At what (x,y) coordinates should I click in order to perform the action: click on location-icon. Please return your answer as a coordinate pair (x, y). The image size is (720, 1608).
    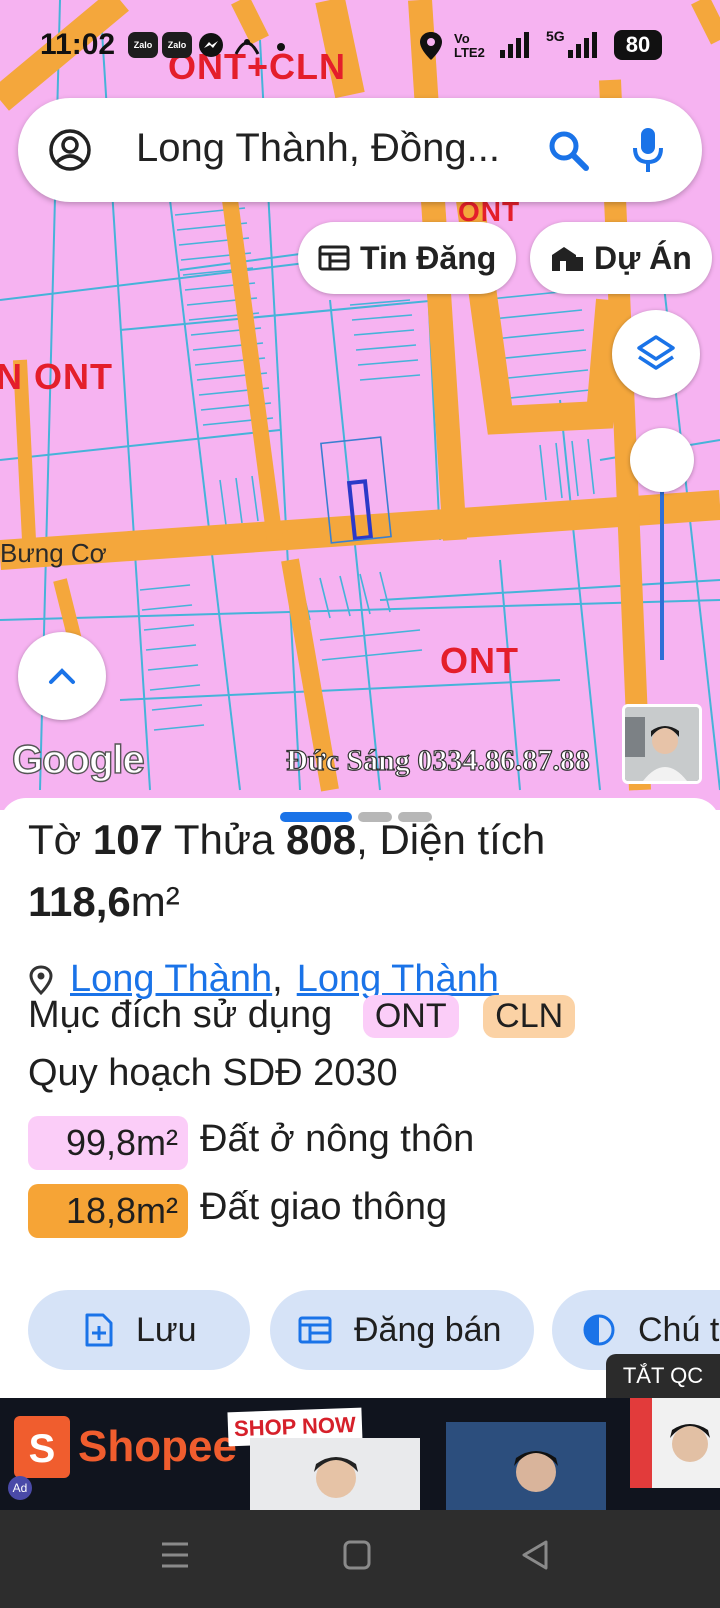
    Looking at the image, I should click on (431, 46).